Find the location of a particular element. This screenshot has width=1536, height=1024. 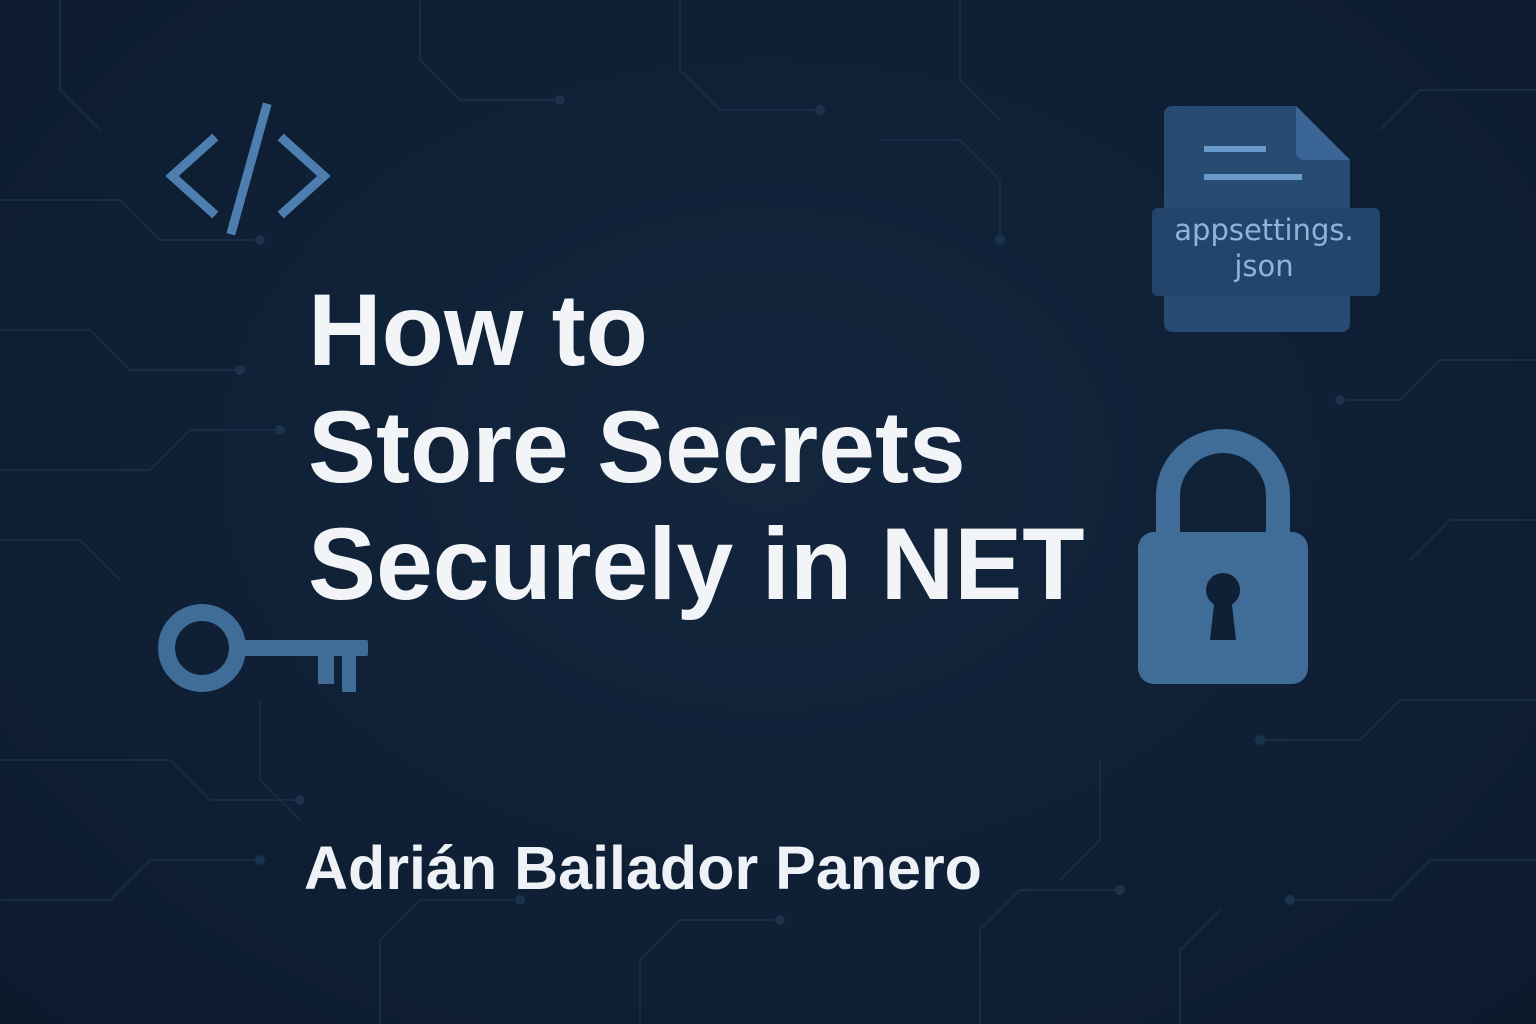

padlock-icon is located at coordinates (1223, 556).